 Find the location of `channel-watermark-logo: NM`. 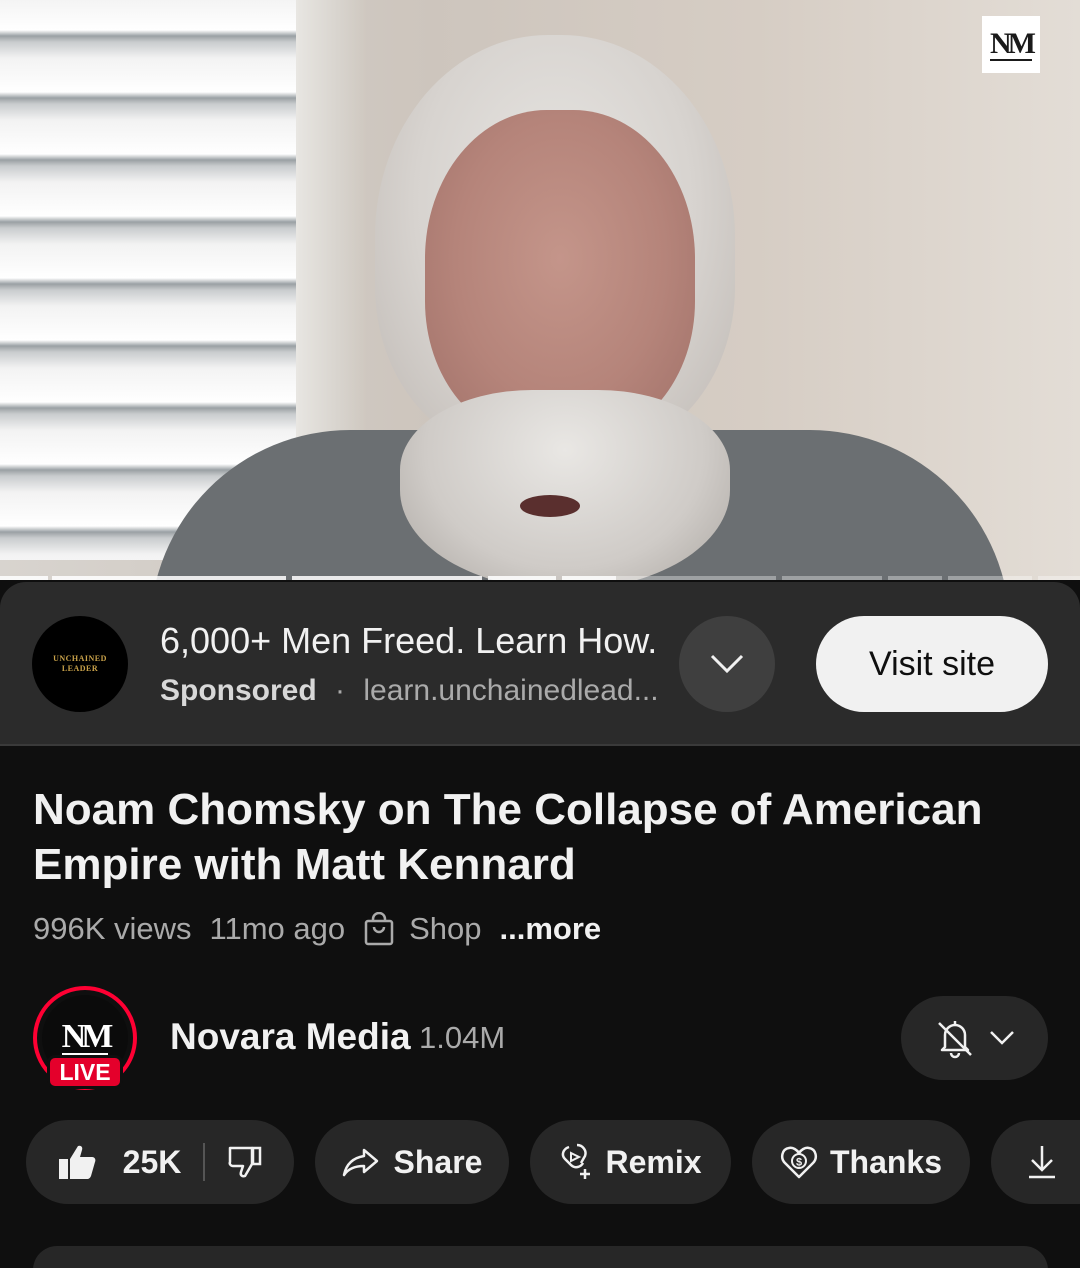

channel-watermark-logo: NM is located at coordinates (1013, 43).